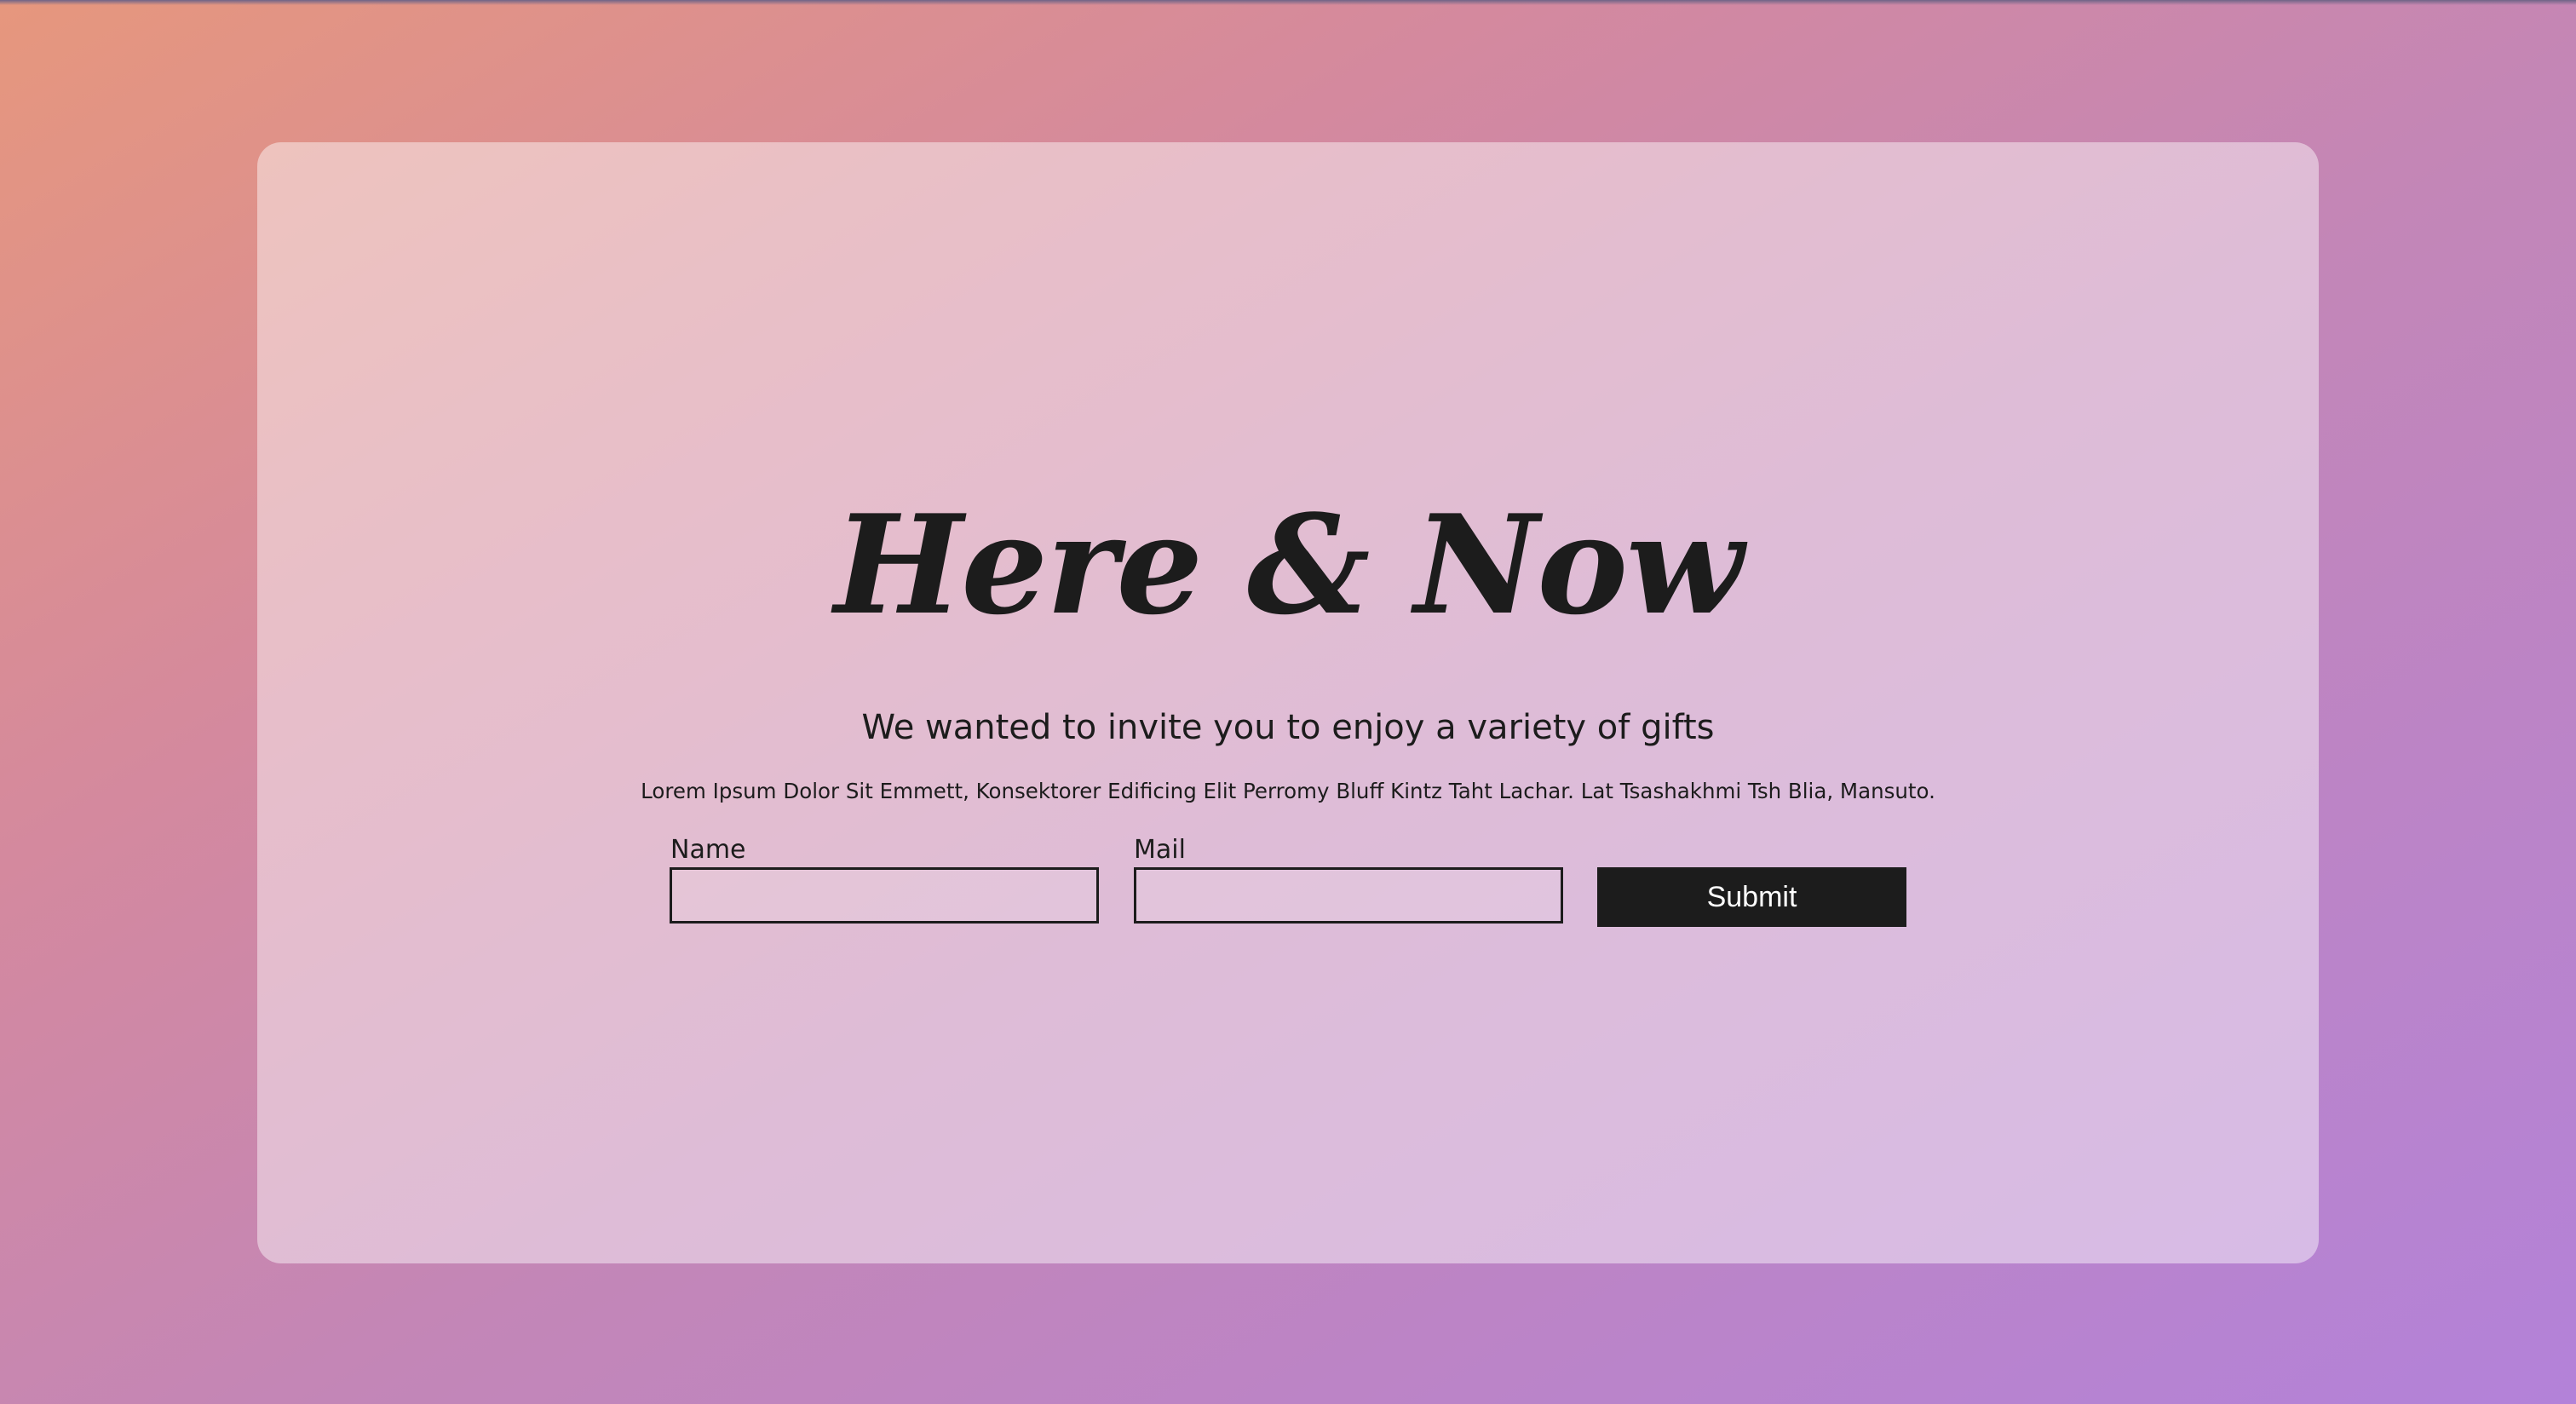 The width and height of the screenshot is (2576, 1404). I want to click on mail-label: Mail, so click(1160, 850).